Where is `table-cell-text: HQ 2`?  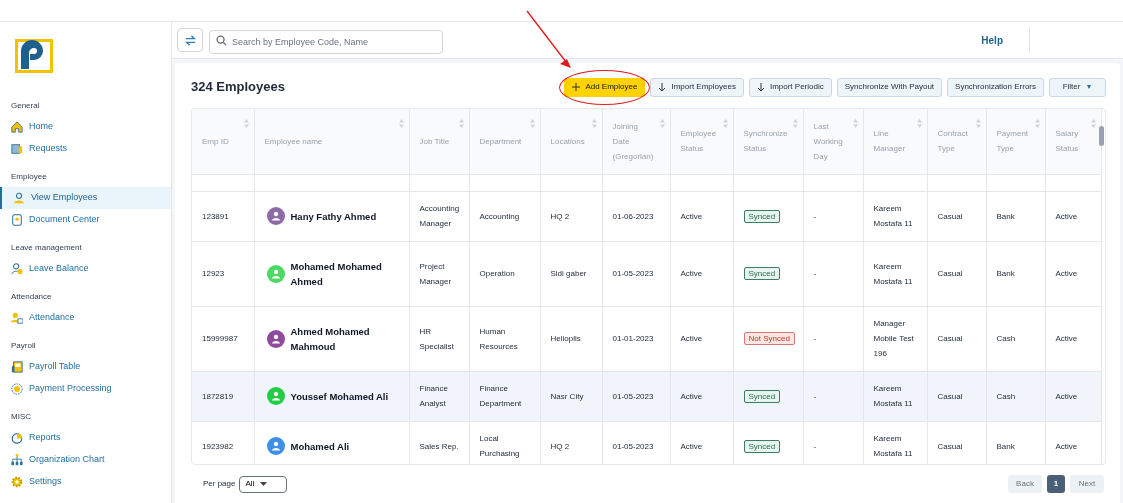
table-cell-text: HQ 2 is located at coordinates (560, 216).